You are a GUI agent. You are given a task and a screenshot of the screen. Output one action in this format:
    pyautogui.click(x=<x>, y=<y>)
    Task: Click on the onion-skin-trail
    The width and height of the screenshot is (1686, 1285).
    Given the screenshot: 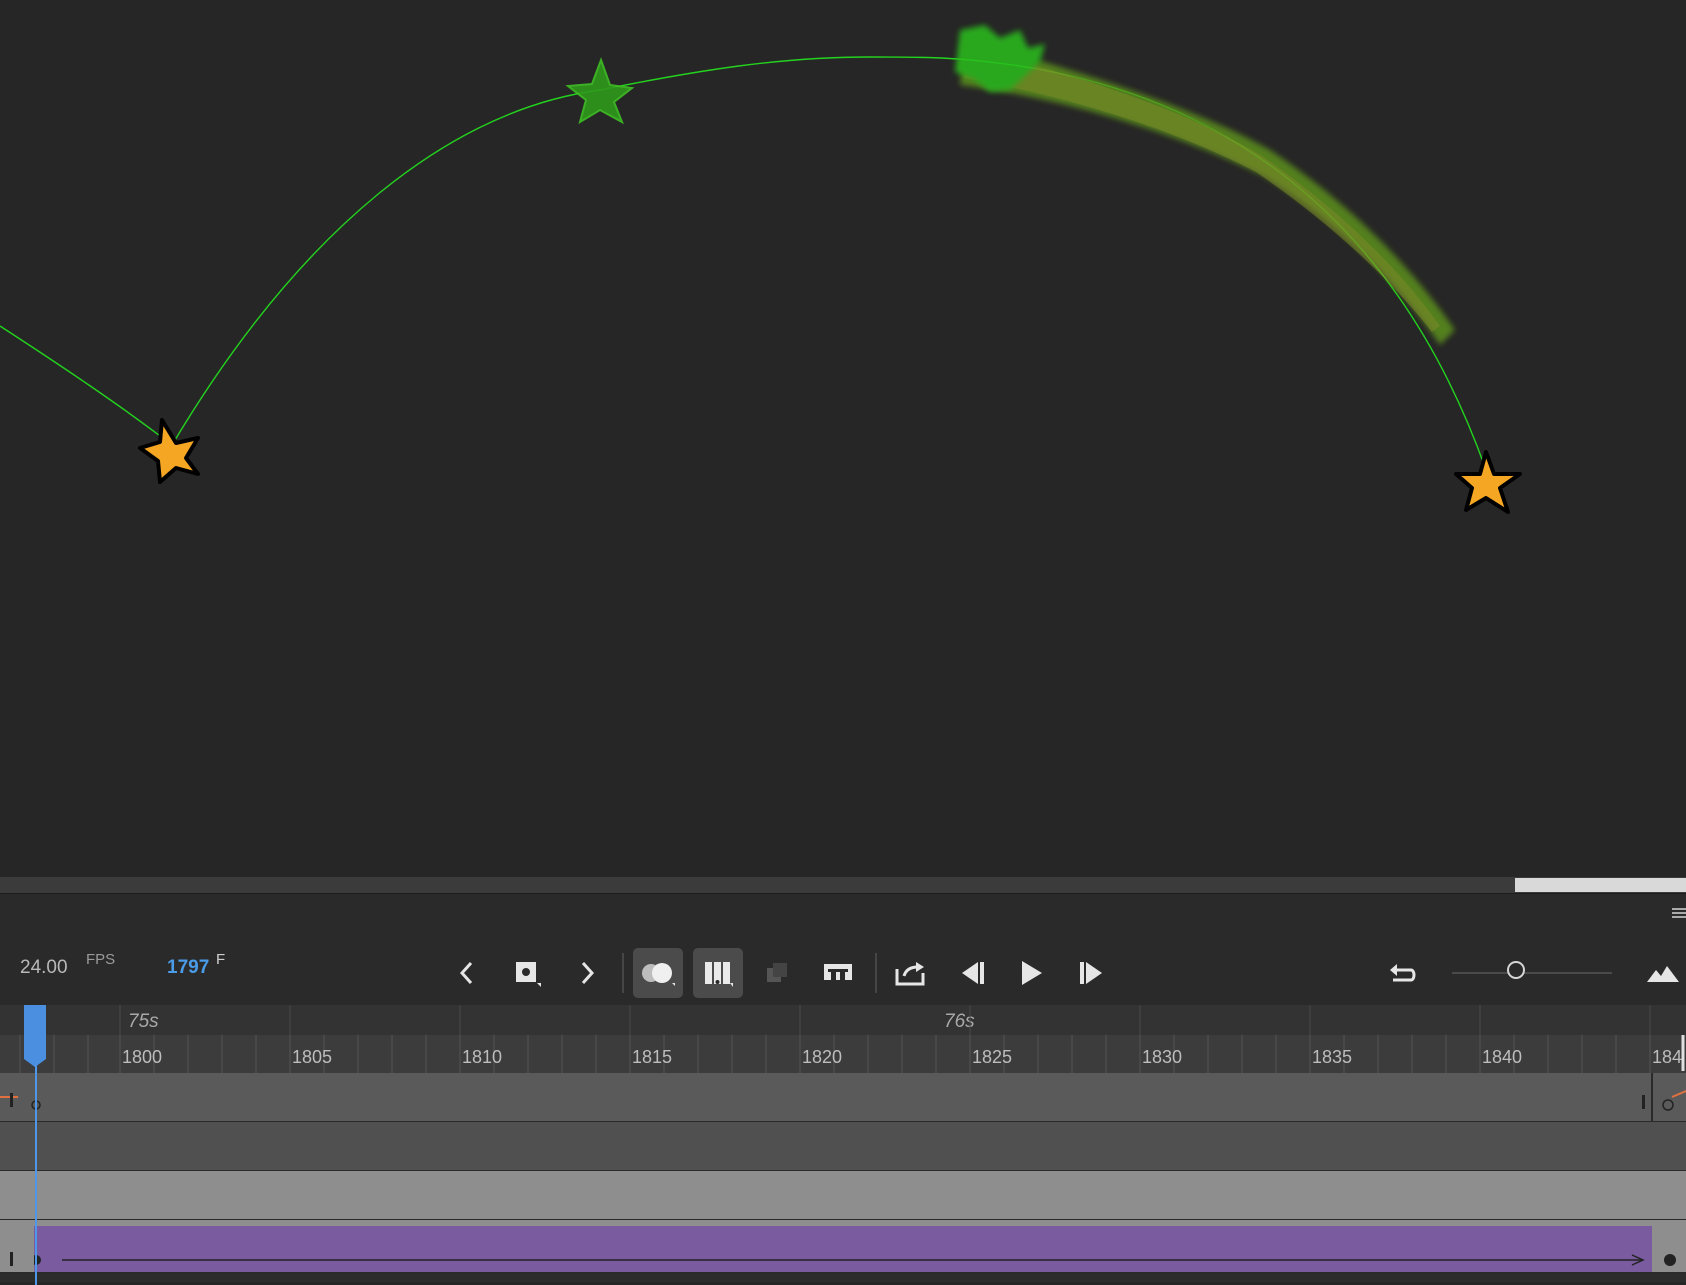 What is the action you would take?
    pyautogui.click(x=1205, y=185)
    